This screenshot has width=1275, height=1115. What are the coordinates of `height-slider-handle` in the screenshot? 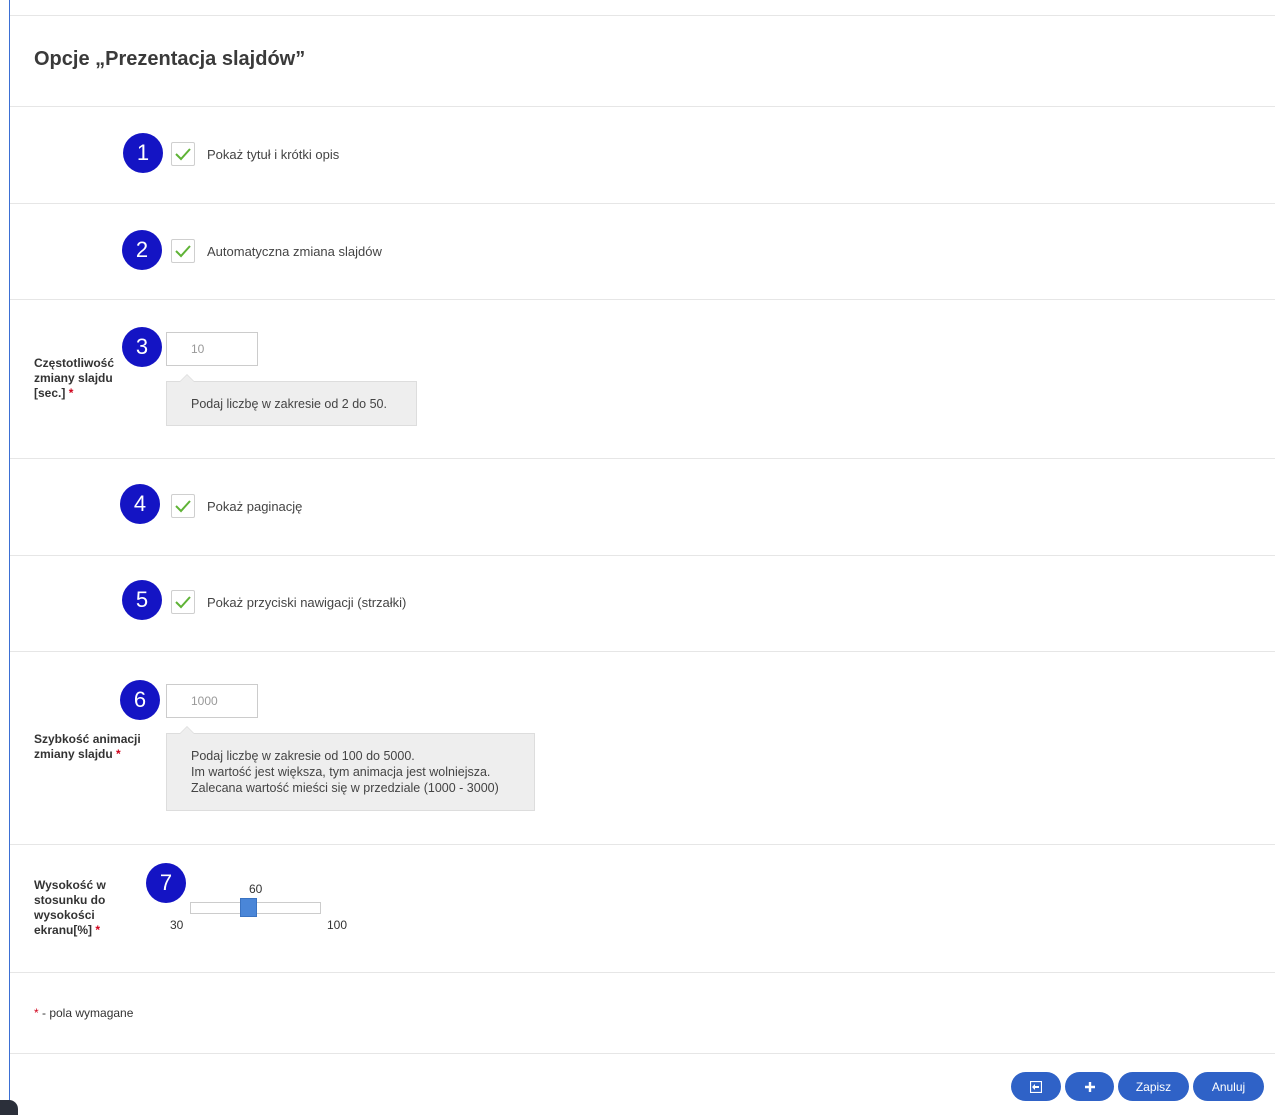 It's located at (248, 907).